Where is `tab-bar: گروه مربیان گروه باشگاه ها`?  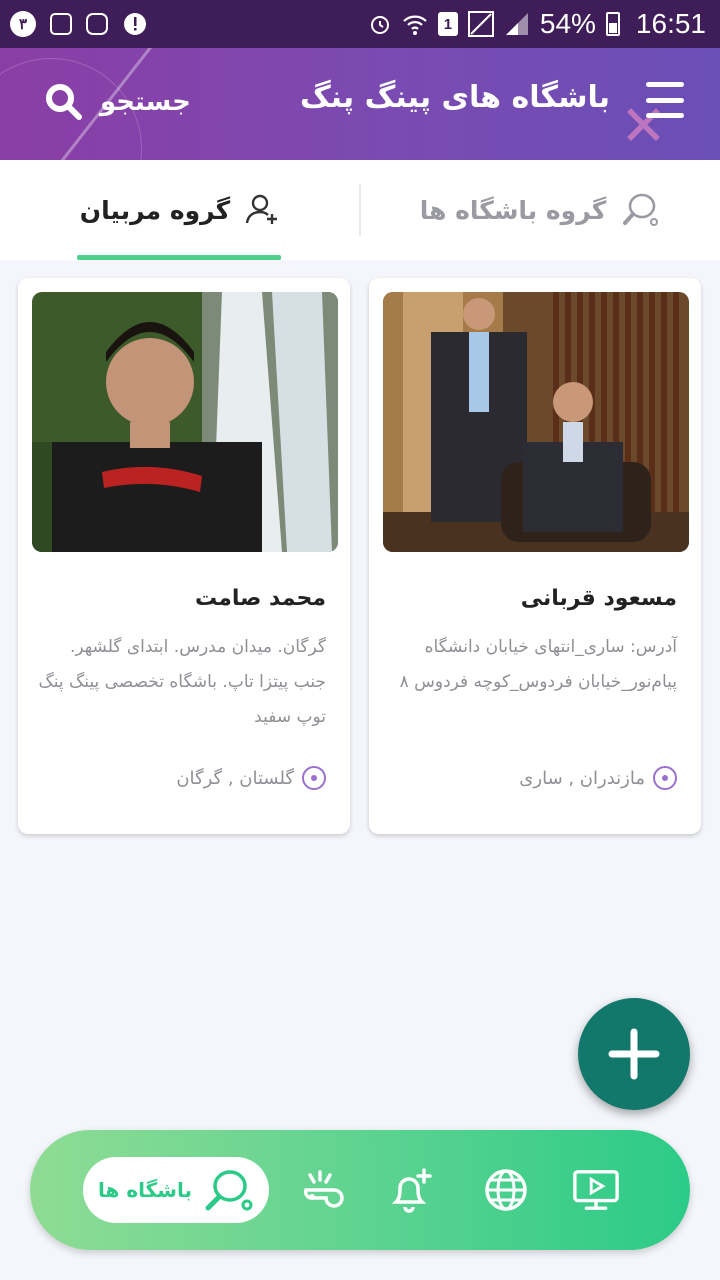 tab-bar: گروه مربیان گروه باشگاه ها is located at coordinates (360, 210).